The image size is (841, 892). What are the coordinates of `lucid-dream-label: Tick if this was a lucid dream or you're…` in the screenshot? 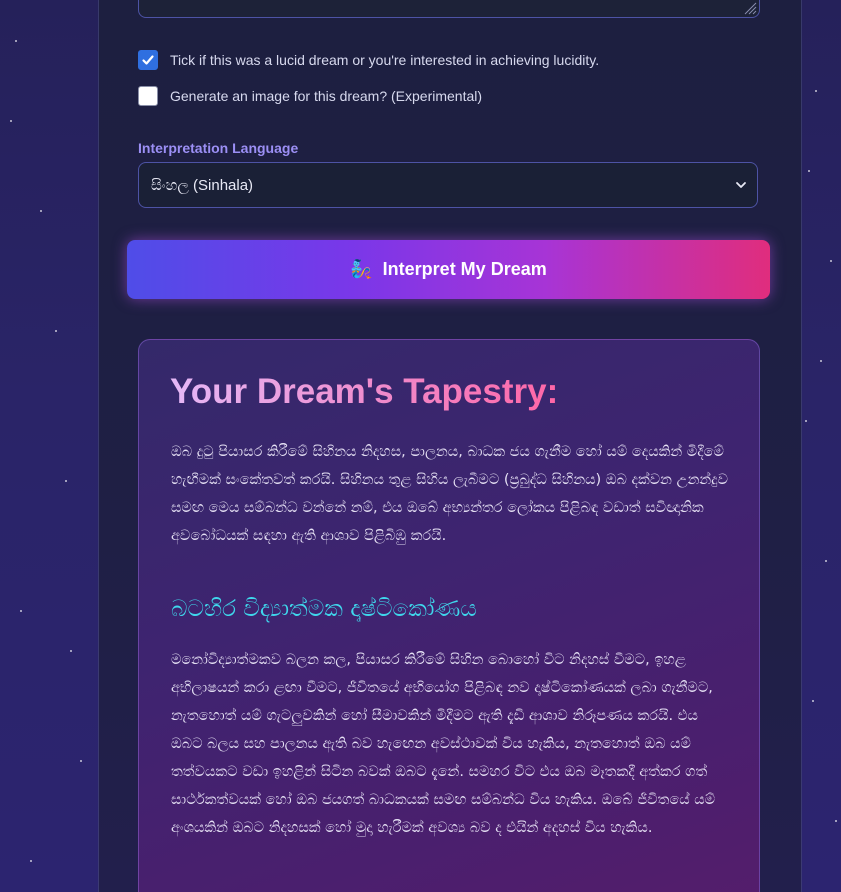 It's located at (385, 60).